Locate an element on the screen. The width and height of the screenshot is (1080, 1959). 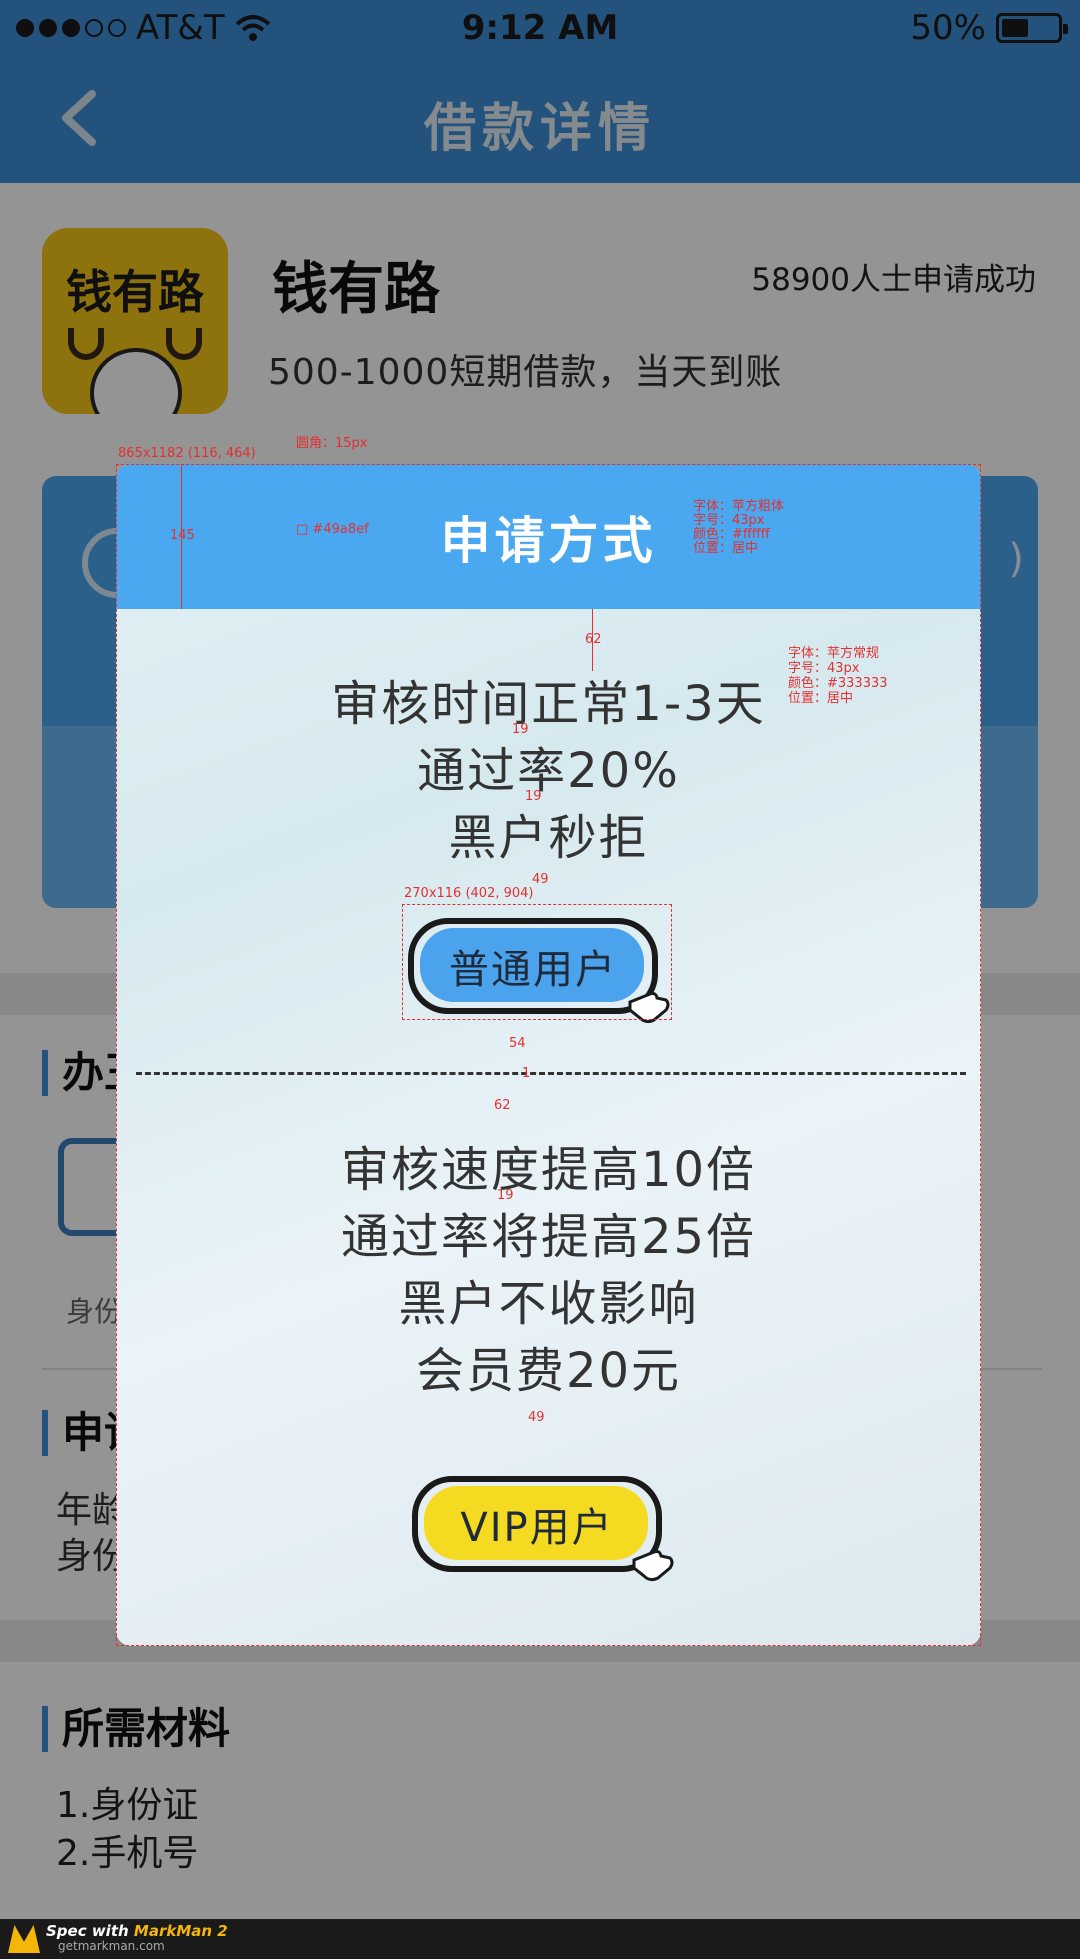
header-color-value: #49a8ef is located at coordinates (340, 529).